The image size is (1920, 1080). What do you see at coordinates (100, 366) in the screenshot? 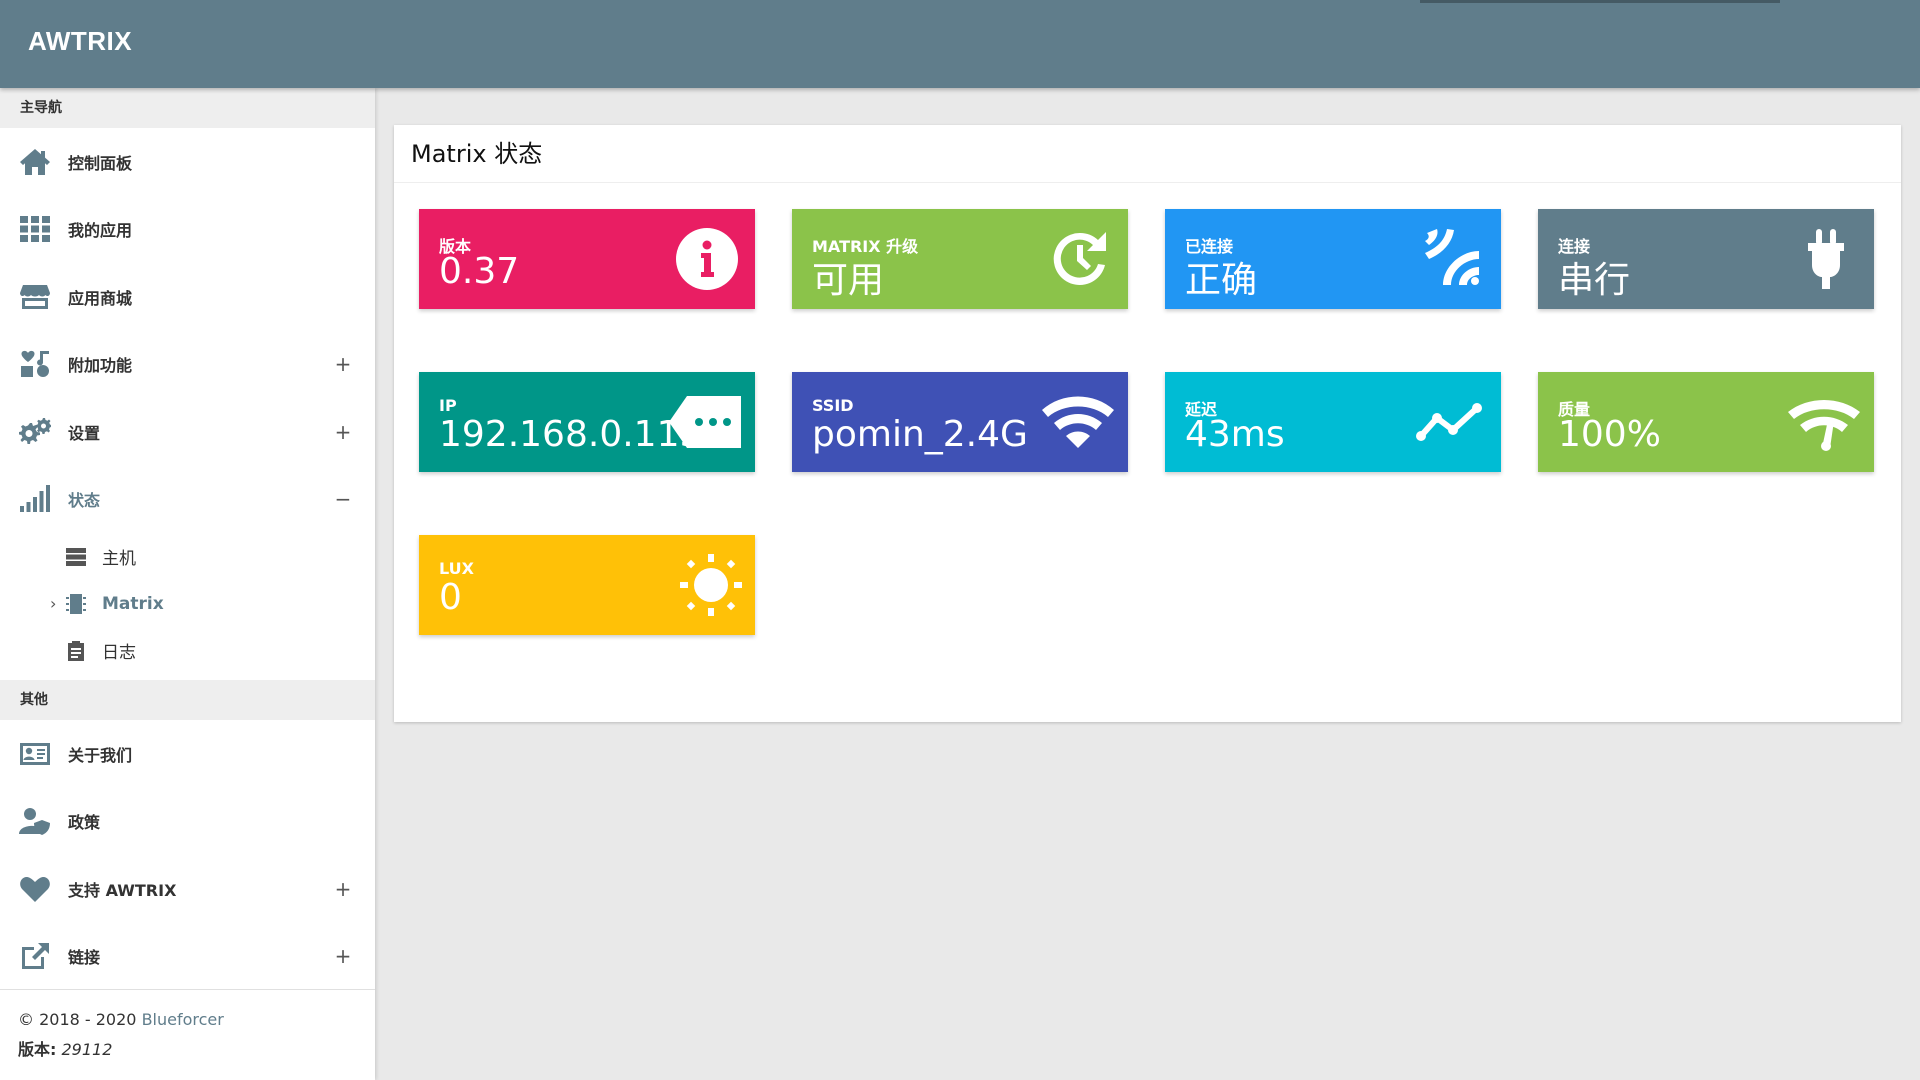
I see `sidebar-item-label: 附加功能` at bounding box center [100, 366].